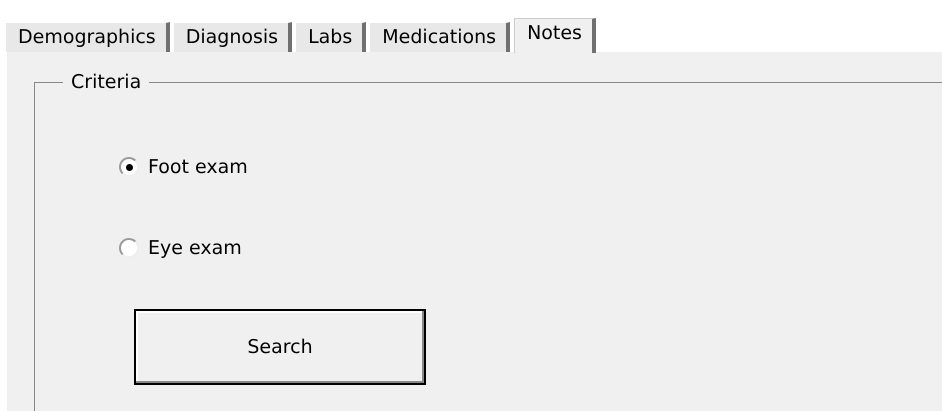 The image size is (942, 411). What do you see at coordinates (233, 37) in the screenshot?
I see `tab: Diagnosis` at bounding box center [233, 37].